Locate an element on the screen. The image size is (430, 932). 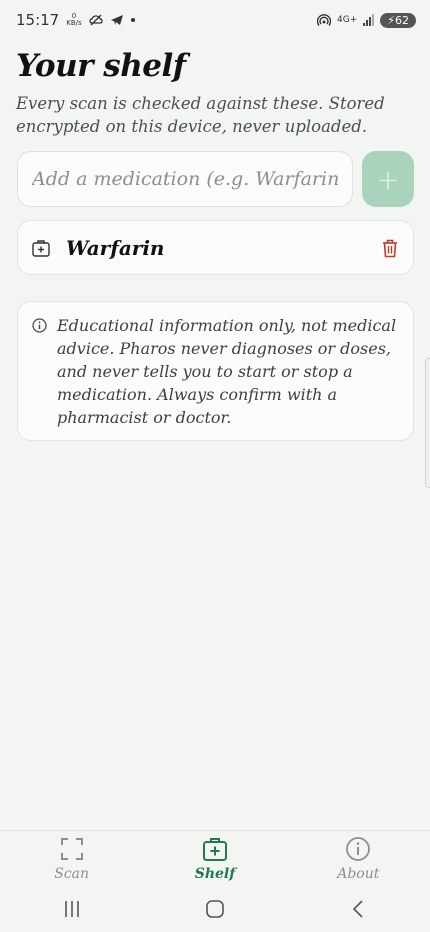
notification-dot is located at coordinates (132, 20).